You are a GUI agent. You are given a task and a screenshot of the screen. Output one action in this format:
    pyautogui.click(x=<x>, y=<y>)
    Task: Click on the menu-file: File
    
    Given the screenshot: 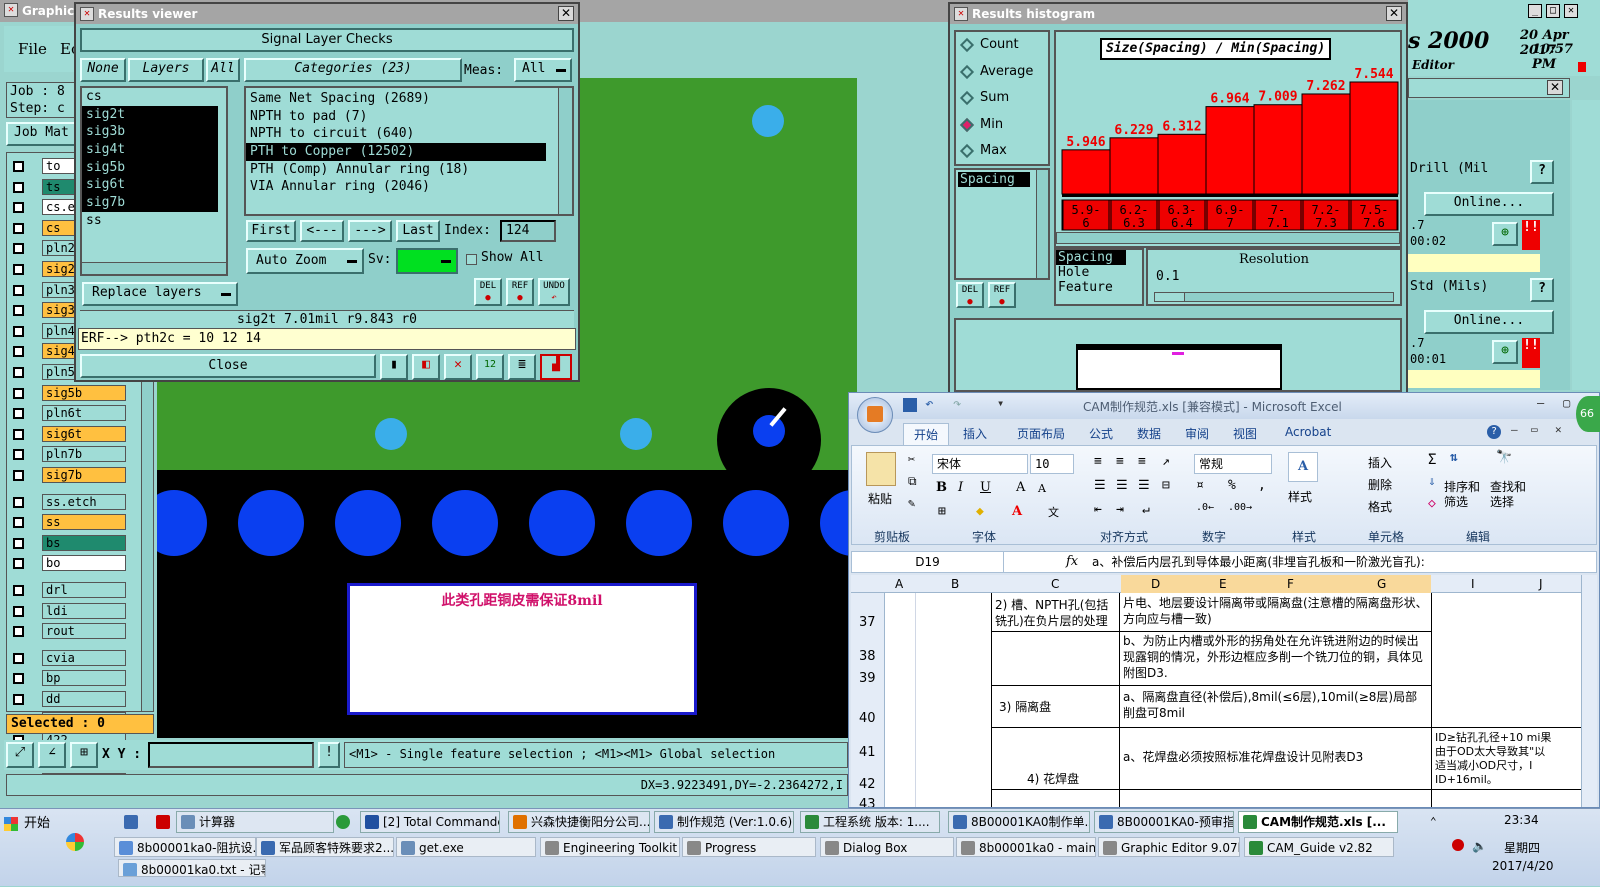 What is the action you would take?
    pyautogui.click(x=32, y=49)
    